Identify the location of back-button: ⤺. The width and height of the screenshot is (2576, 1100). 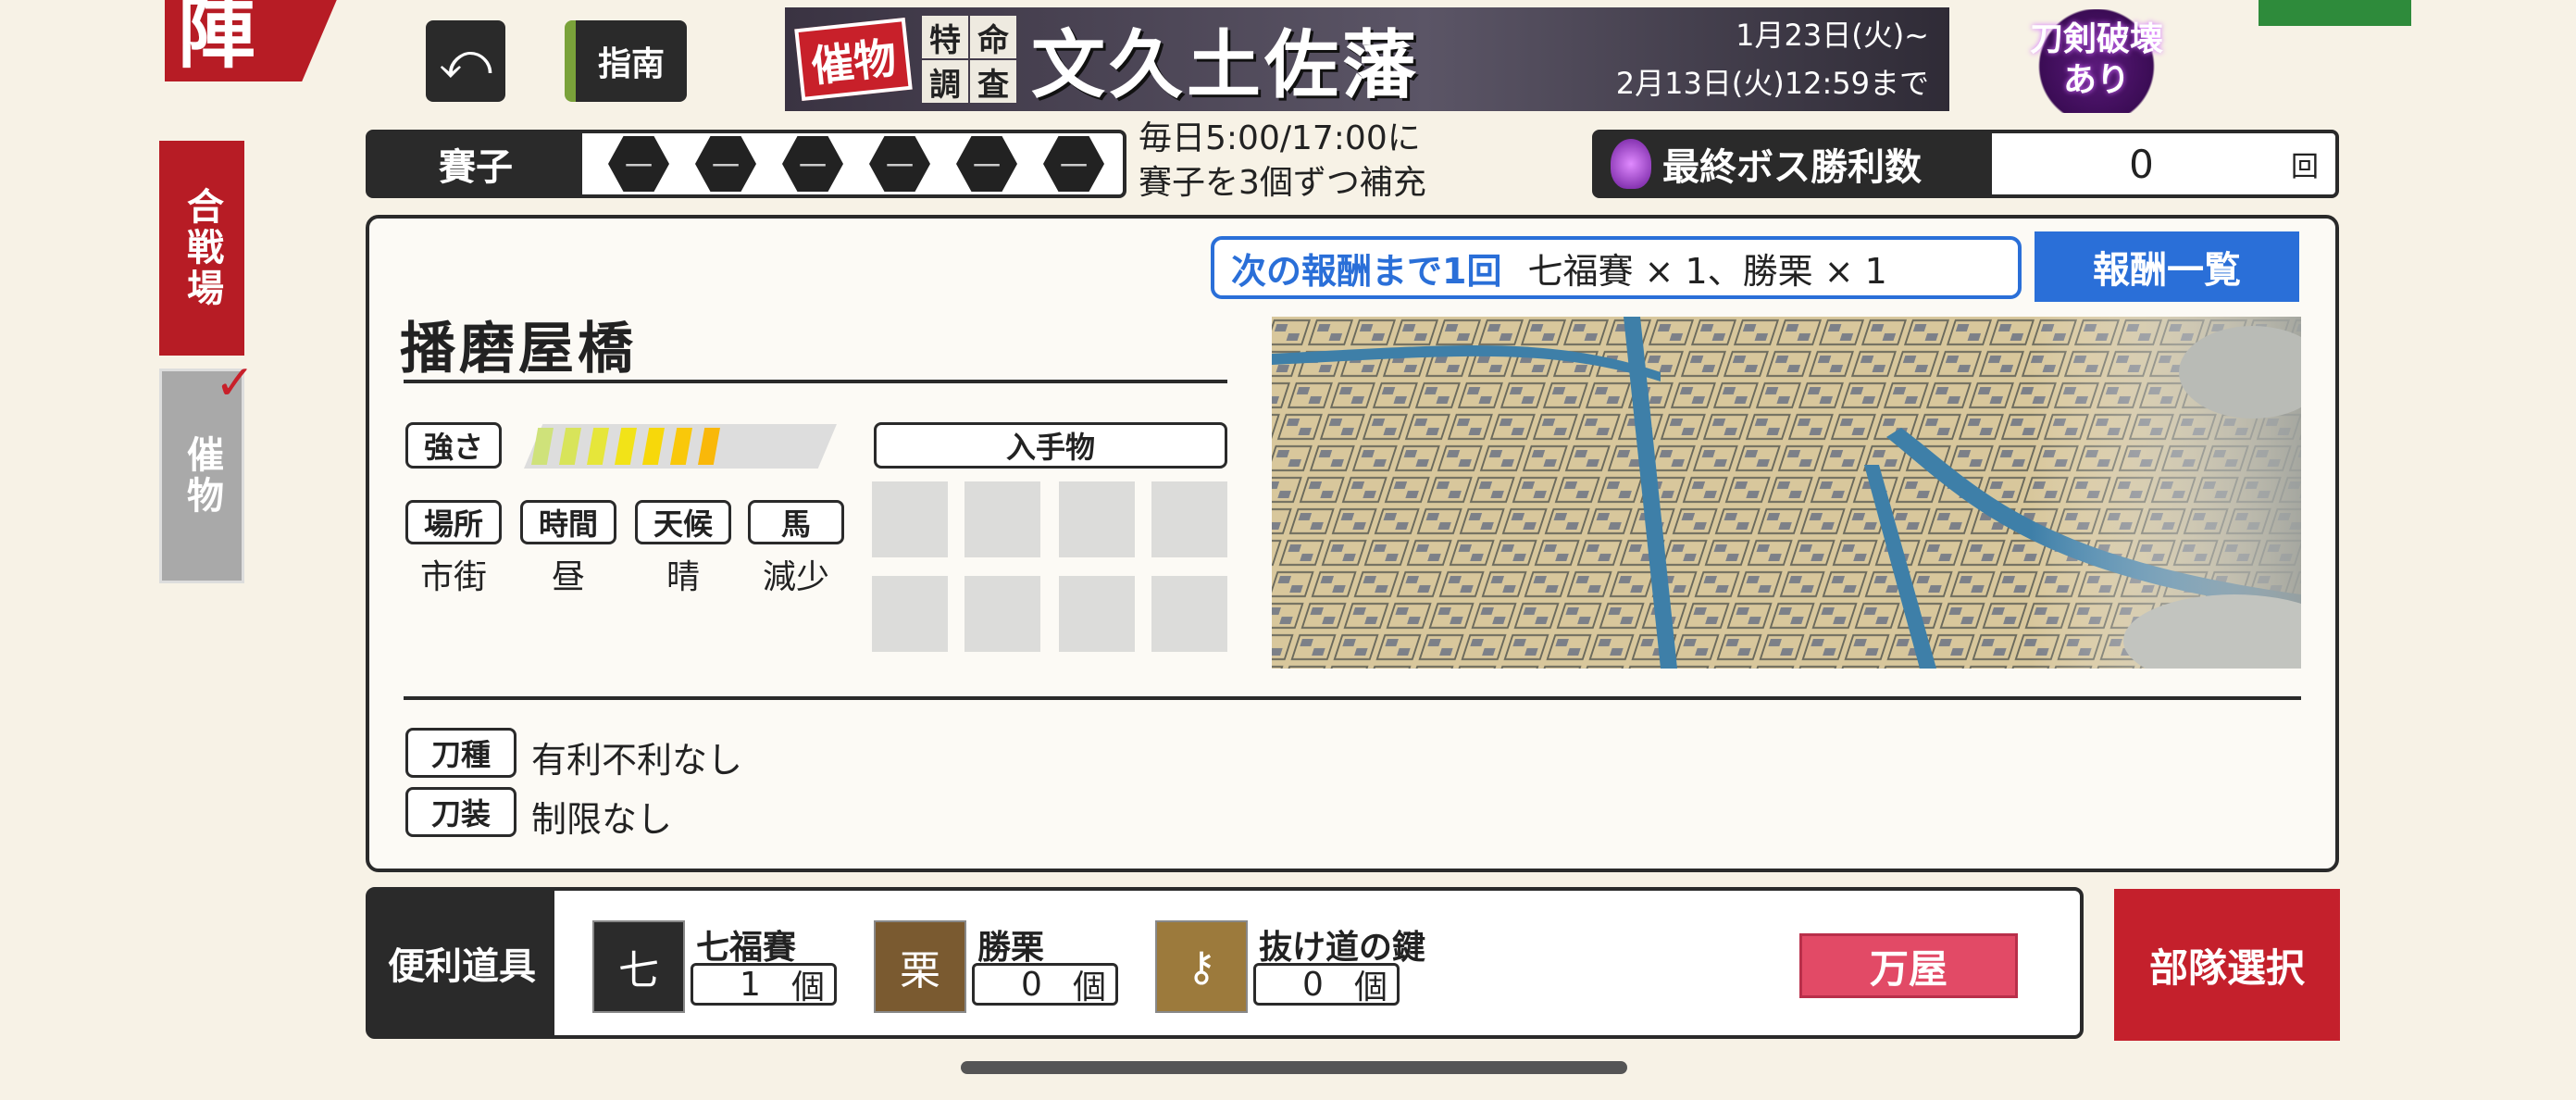
(465, 61).